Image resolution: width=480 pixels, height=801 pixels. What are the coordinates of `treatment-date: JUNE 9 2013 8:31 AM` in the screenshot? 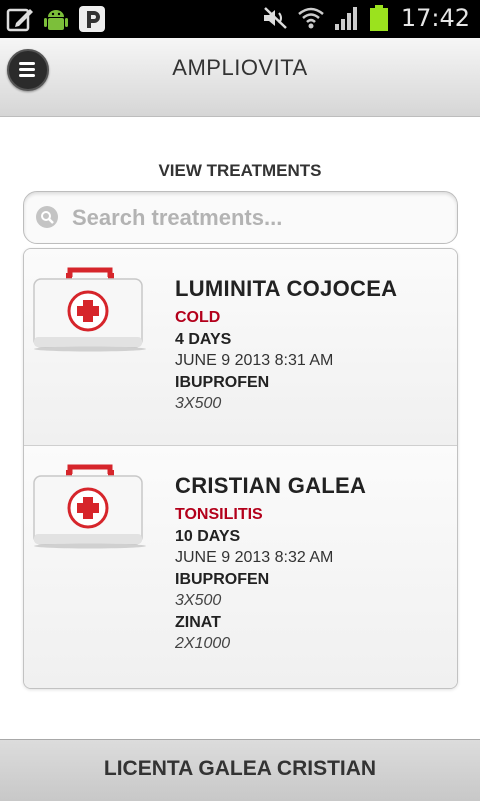 It's located at (254, 360).